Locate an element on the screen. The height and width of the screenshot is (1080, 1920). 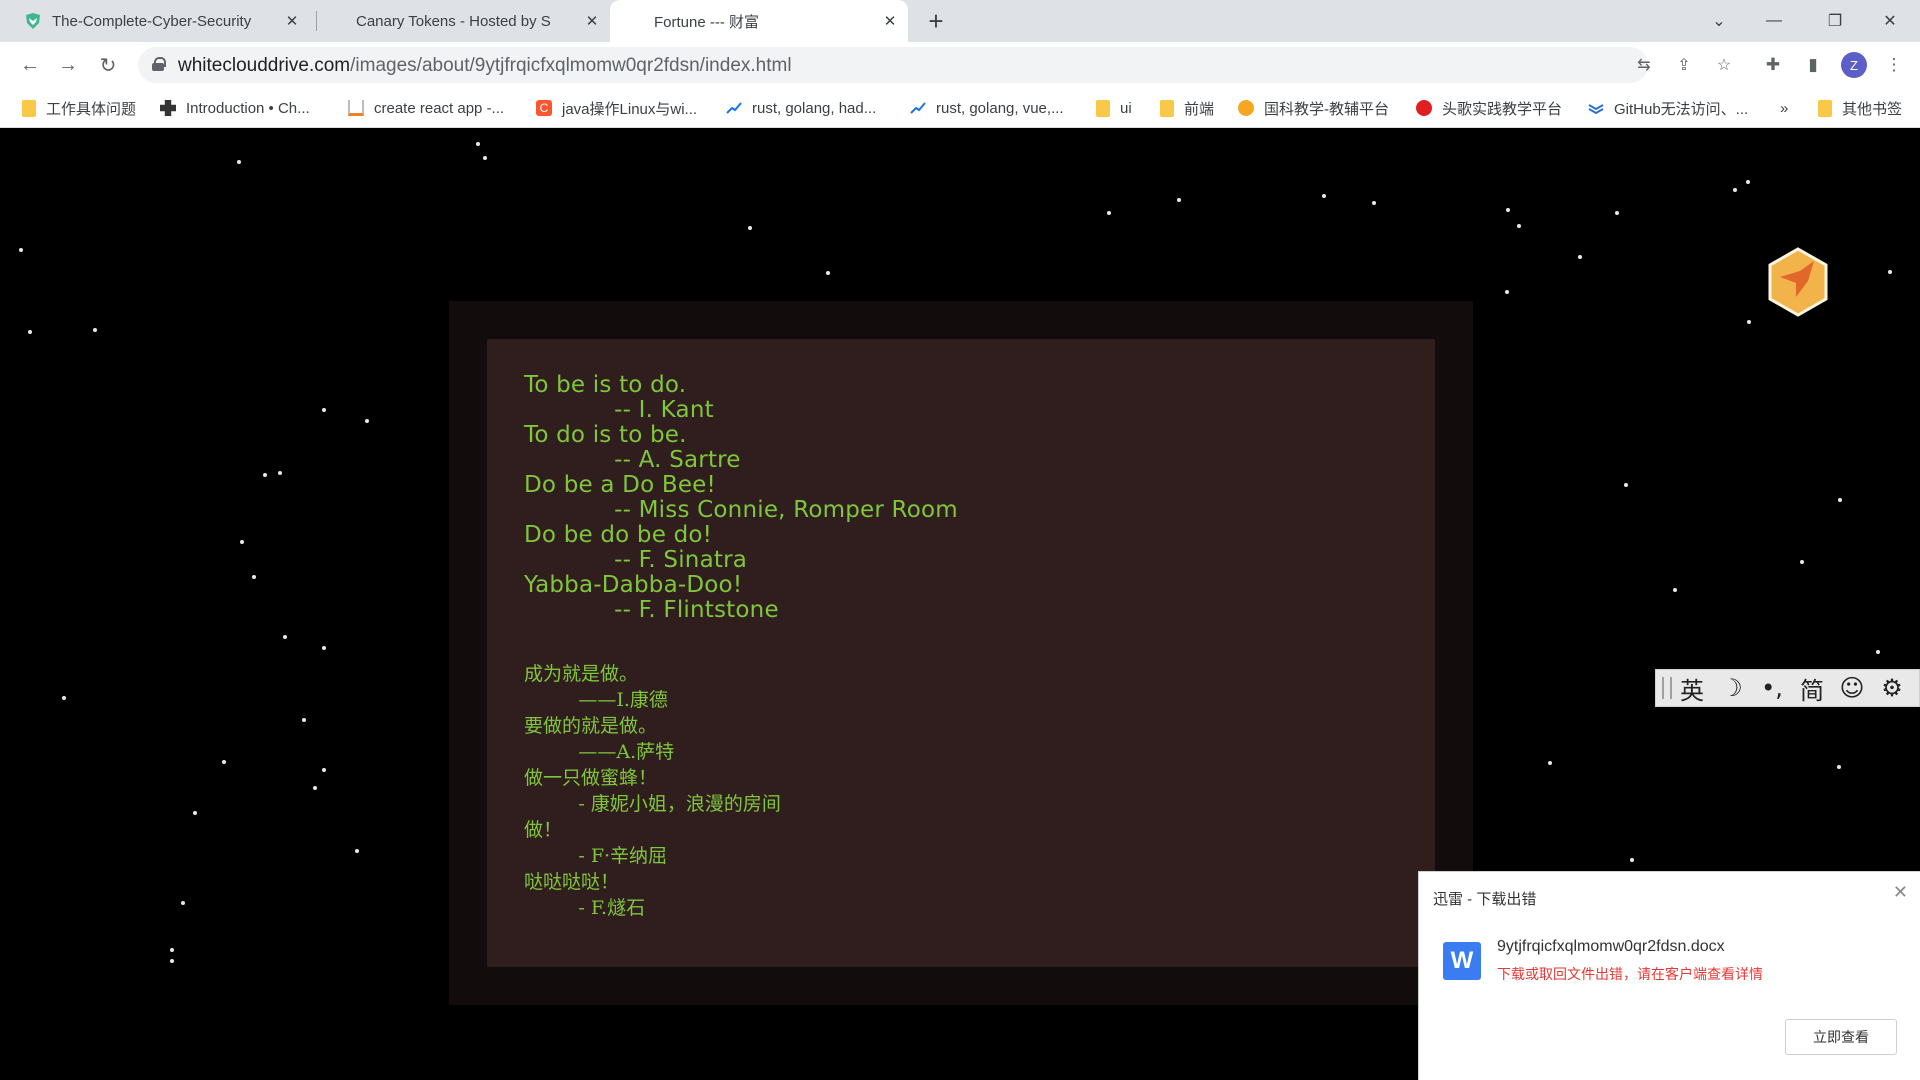
bookmark-item: 国科教学-教辅平台 is located at coordinates (1313, 108).